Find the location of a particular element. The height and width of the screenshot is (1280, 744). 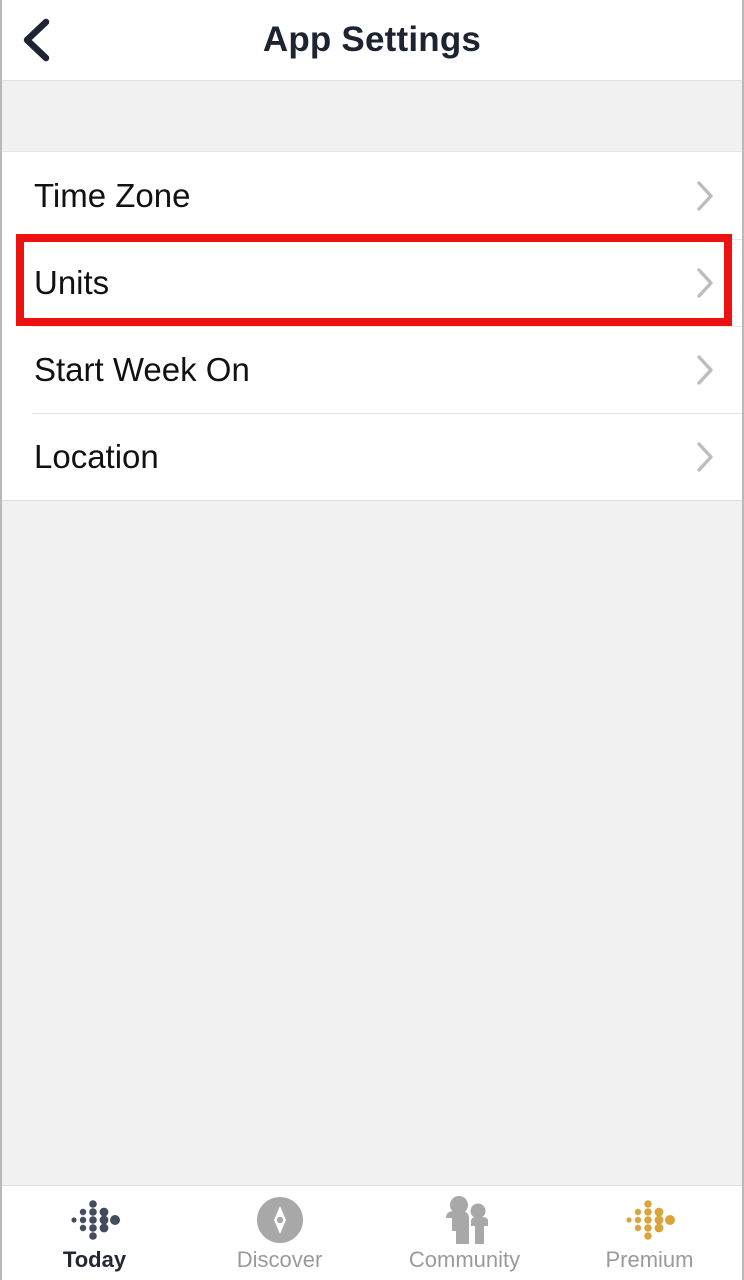

compass-icon is located at coordinates (280, 1220).